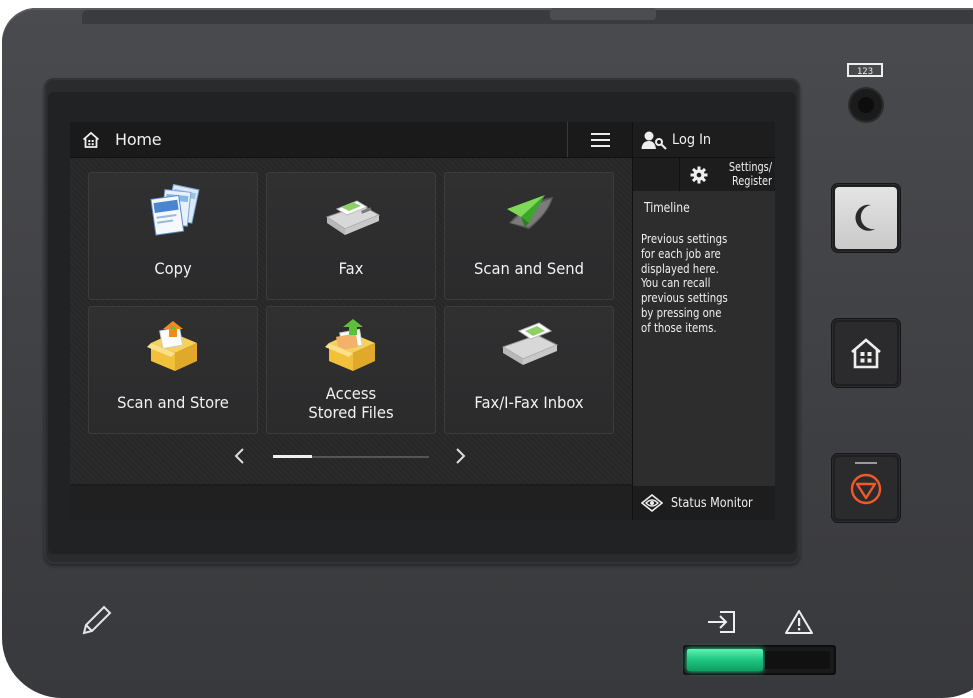 The image size is (973, 698). I want to click on tile-copy: Copy, so click(173, 236).